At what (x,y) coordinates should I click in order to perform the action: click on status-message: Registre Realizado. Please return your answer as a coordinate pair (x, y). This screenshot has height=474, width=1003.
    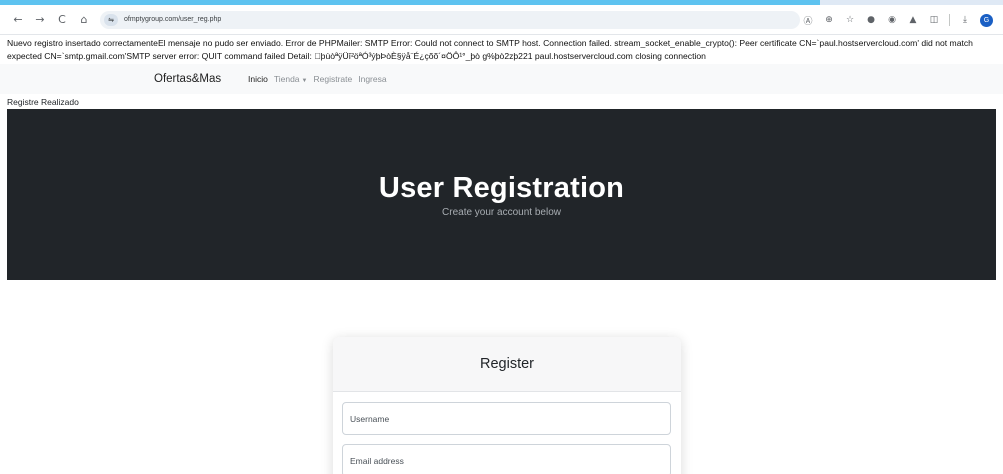
    Looking at the image, I should click on (43, 102).